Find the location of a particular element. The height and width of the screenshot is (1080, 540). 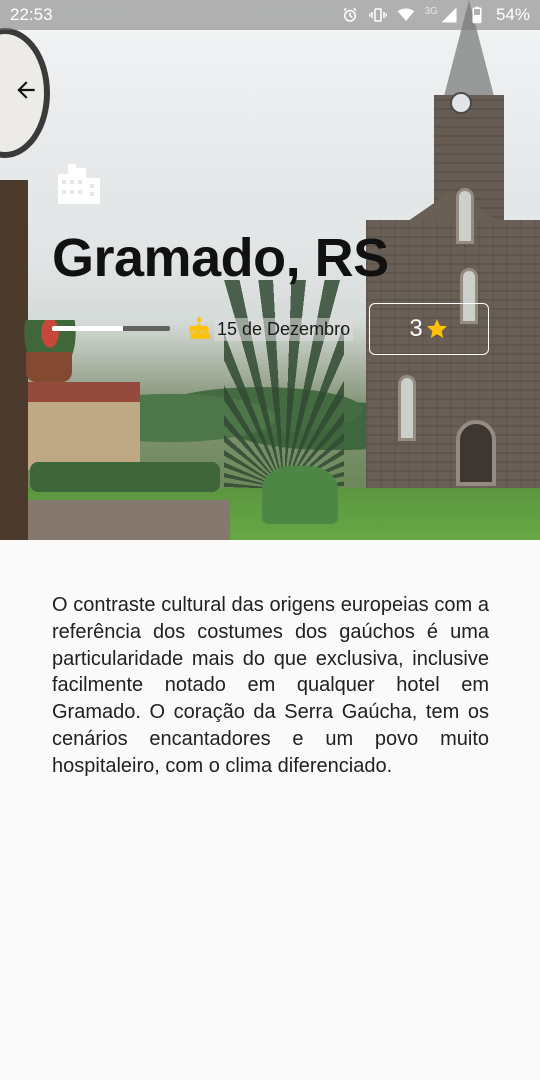

back-button is located at coordinates (26, 90).